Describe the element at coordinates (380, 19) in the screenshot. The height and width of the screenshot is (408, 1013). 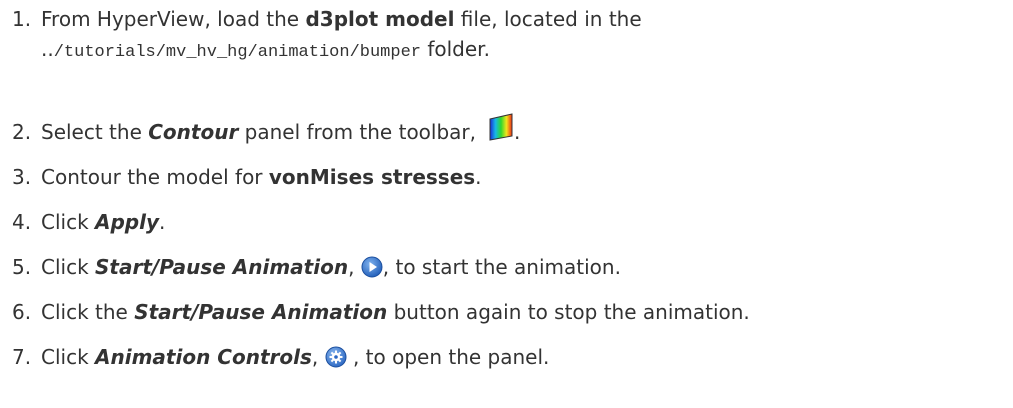
I see `model-file-name: d3plot model` at that location.